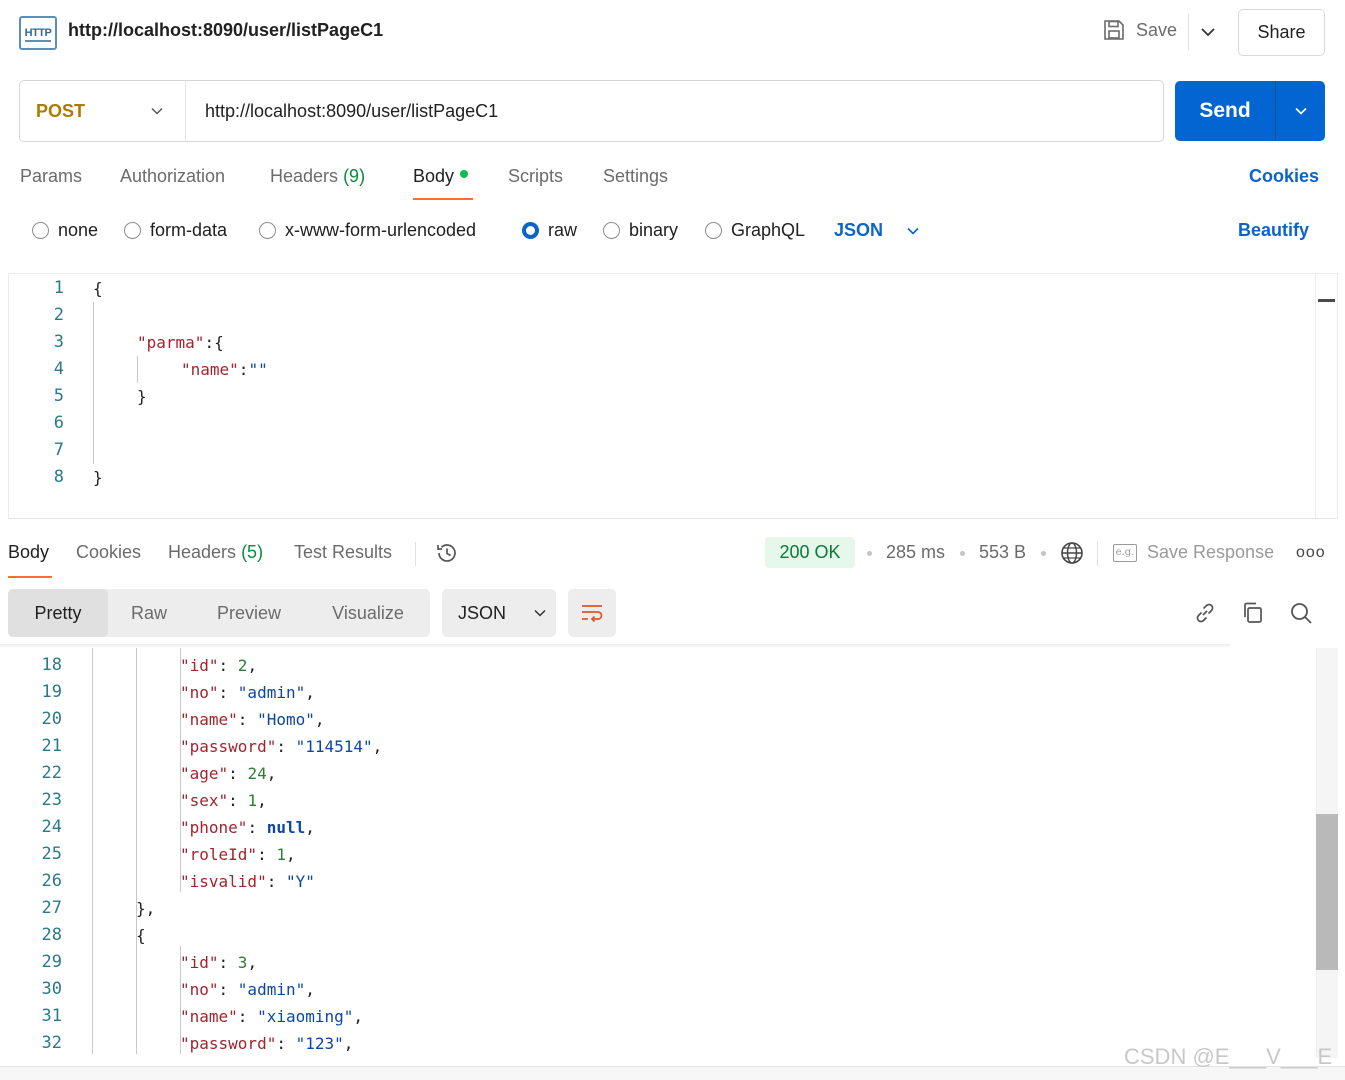 Image resolution: width=1345 pixels, height=1080 pixels. What do you see at coordinates (343, 552) in the screenshot?
I see `resp-tab-test-results: Test Results` at bounding box center [343, 552].